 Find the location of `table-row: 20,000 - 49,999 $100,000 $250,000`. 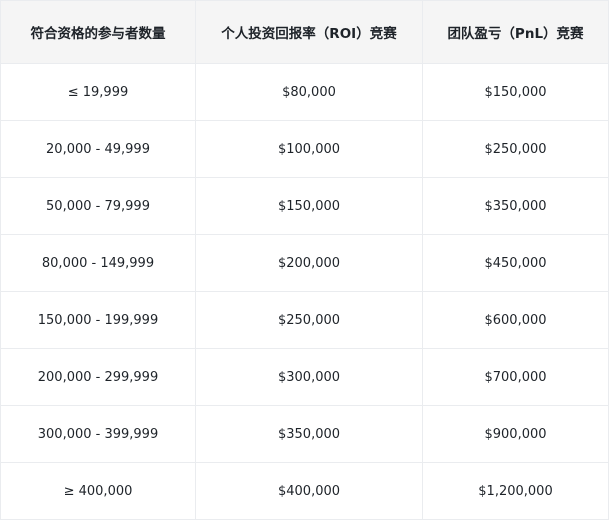

table-row: 20,000 - 49,999 $100,000 $250,000 is located at coordinates (304, 149).